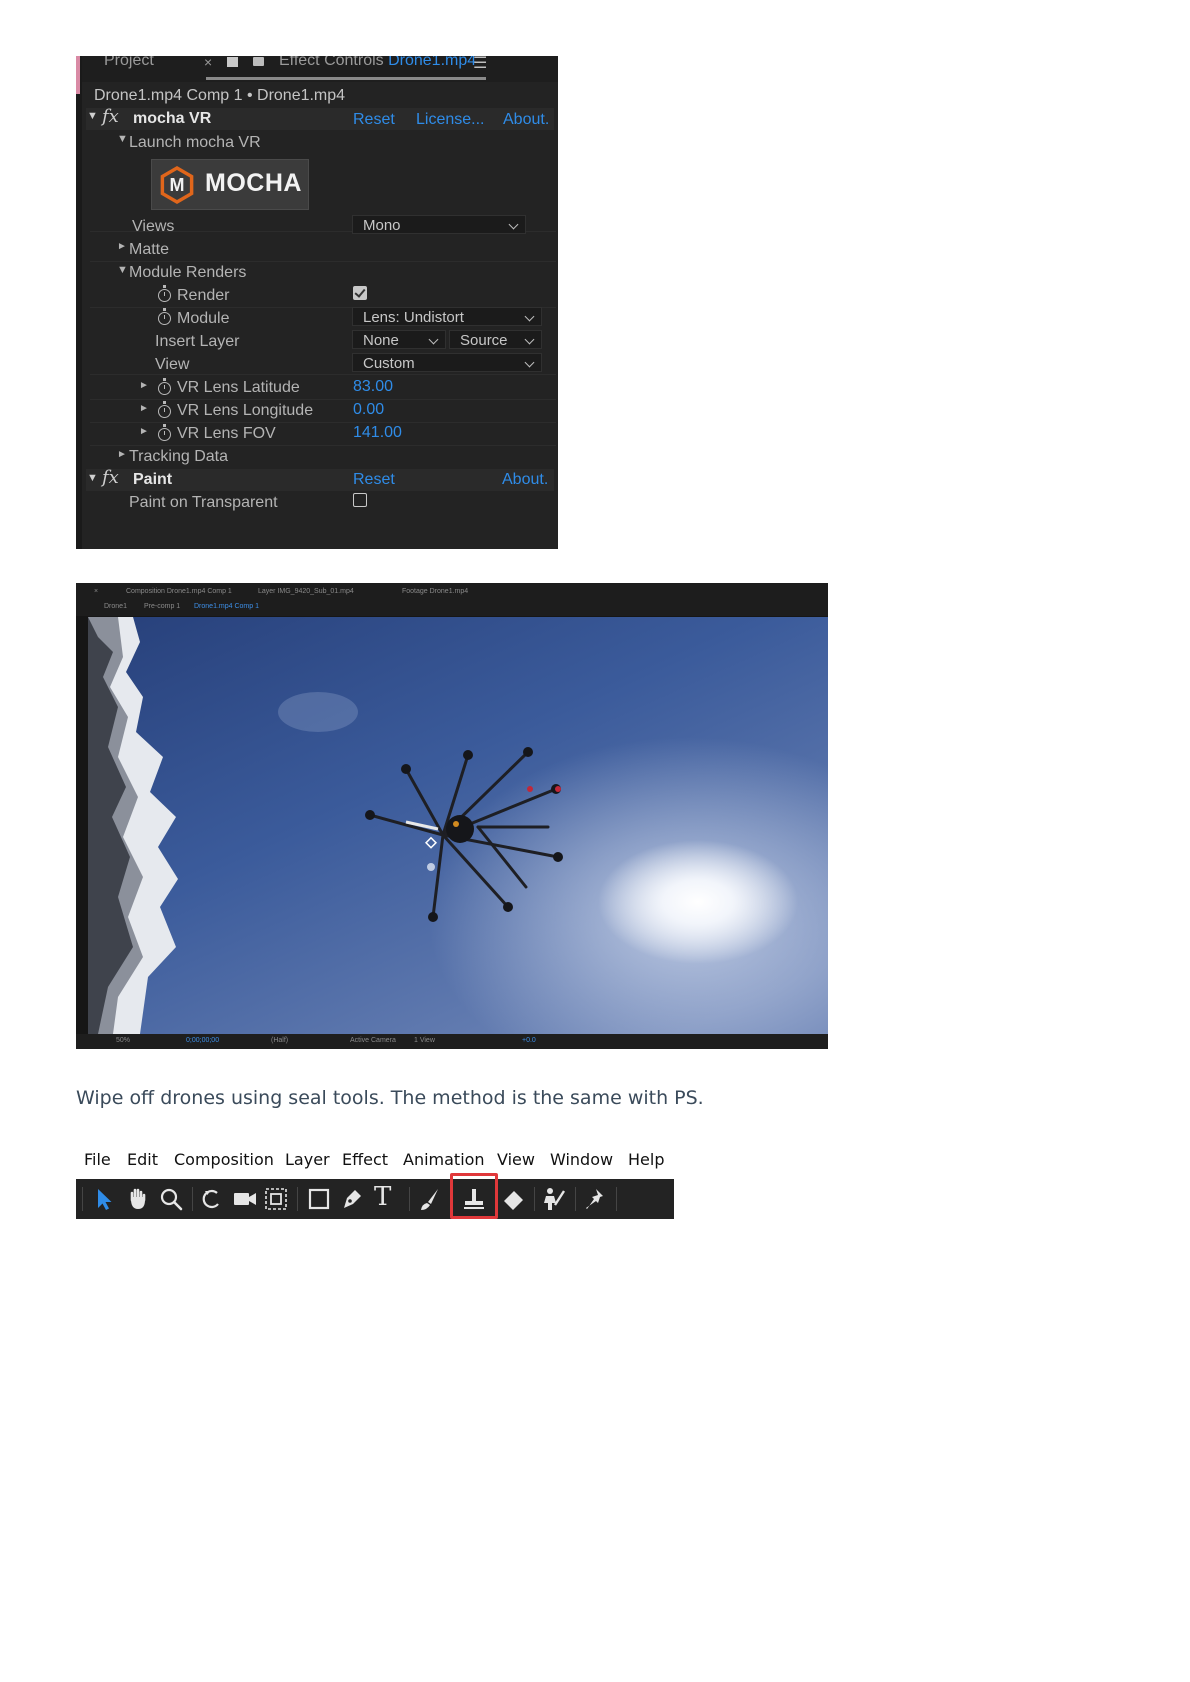 The width and height of the screenshot is (1190, 1682). Describe the element at coordinates (177, 185) in the screenshot. I see `mocha-logo-letter: M` at that location.